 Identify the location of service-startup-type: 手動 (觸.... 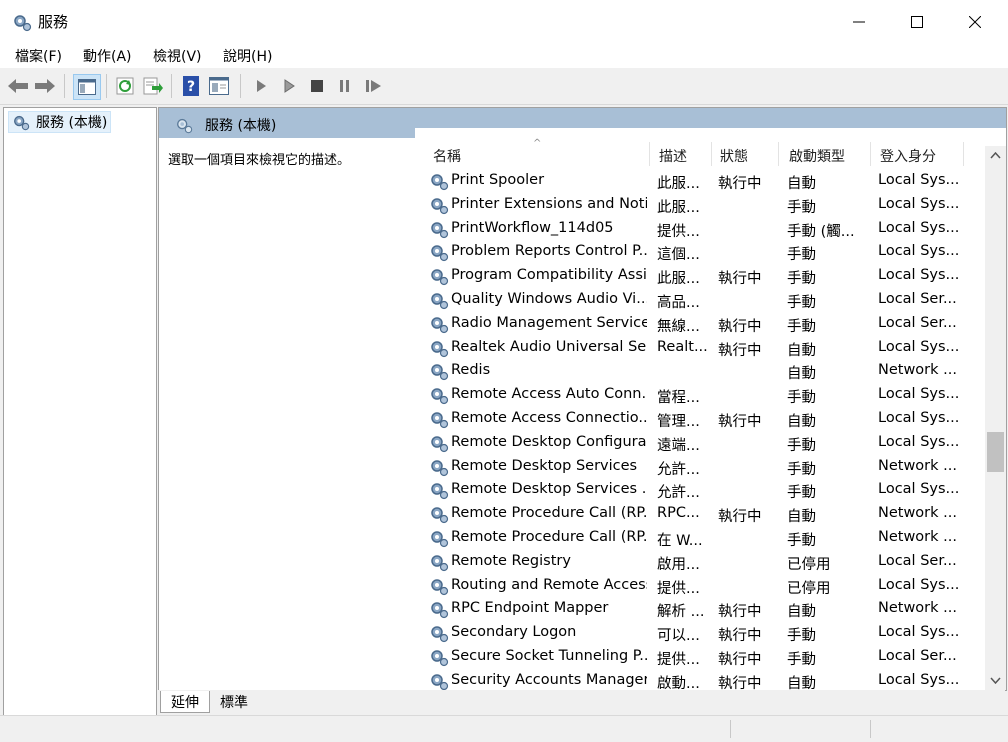
(821, 231).